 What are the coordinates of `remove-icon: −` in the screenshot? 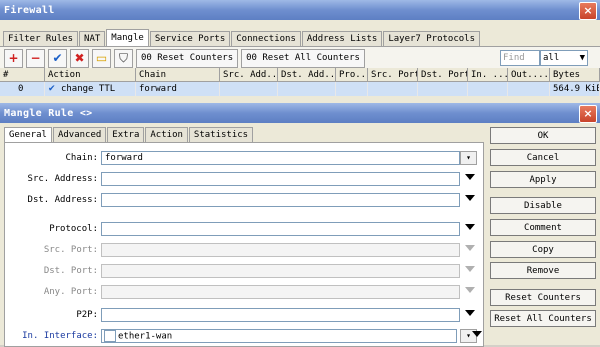 It's located at (35, 58).